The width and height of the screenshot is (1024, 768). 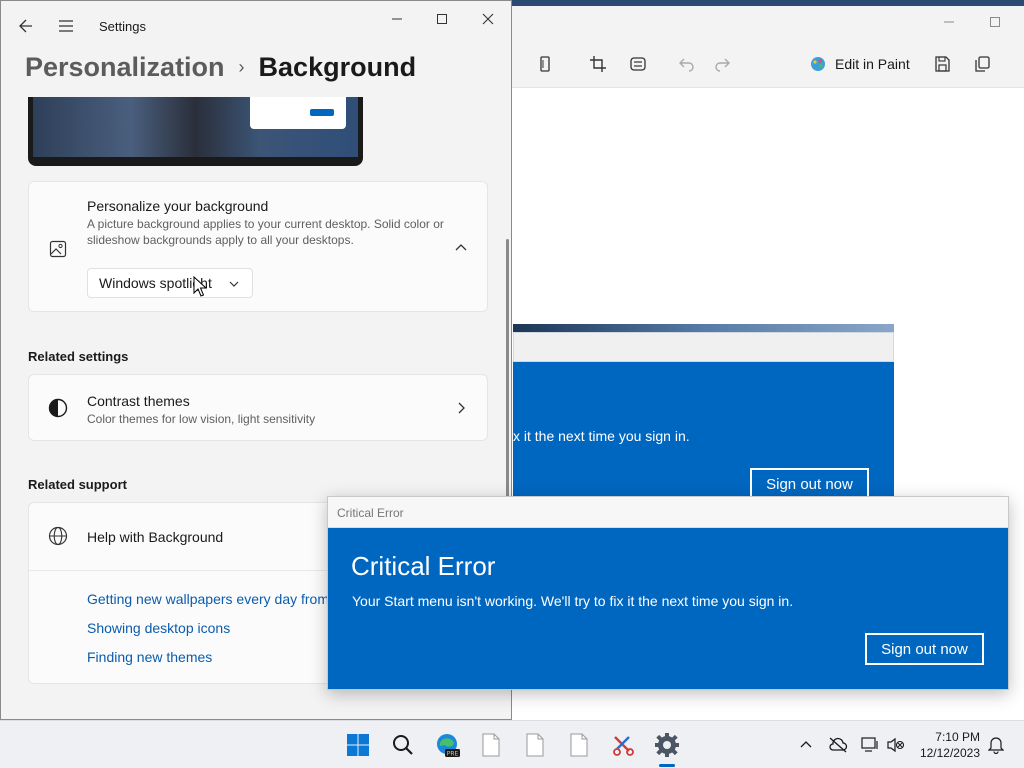 I want to click on contrast-icon, so click(x=58, y=408).